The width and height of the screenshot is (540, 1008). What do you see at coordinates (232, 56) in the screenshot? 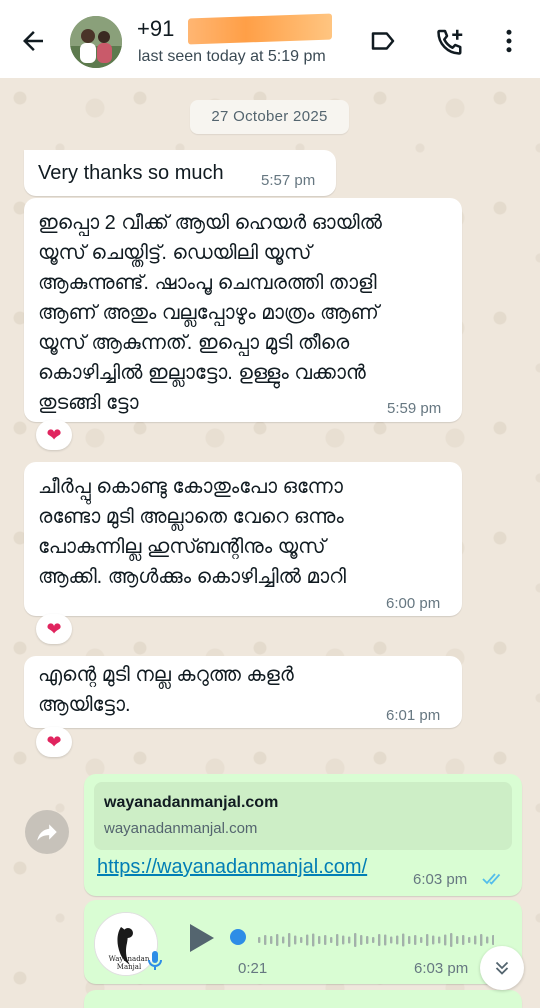
I see `last-seen-status: last seen today at 5:19 pm` at bounding box center [232, 56].